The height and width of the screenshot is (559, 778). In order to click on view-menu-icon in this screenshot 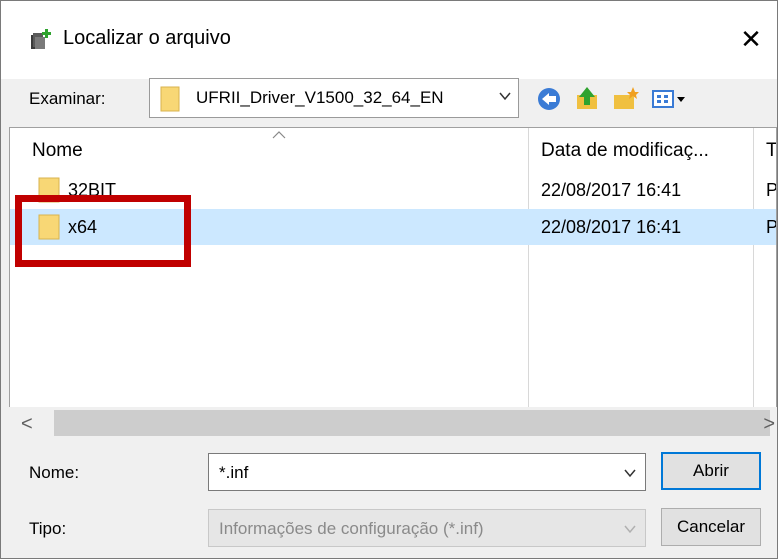, I will do `click(671, 99)`.